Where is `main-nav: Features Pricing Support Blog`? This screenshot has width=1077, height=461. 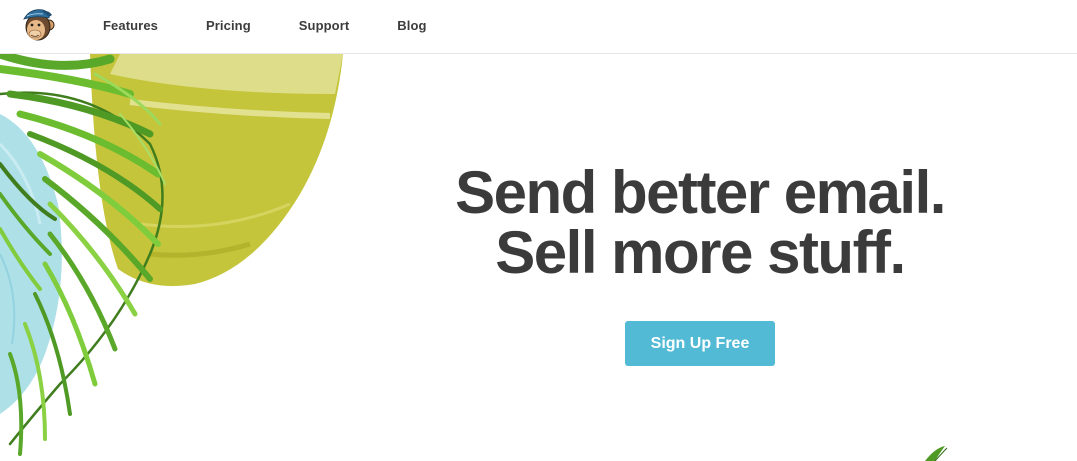
main-nav: Features Pricing Support Blog is located at coordinates (289, 25).